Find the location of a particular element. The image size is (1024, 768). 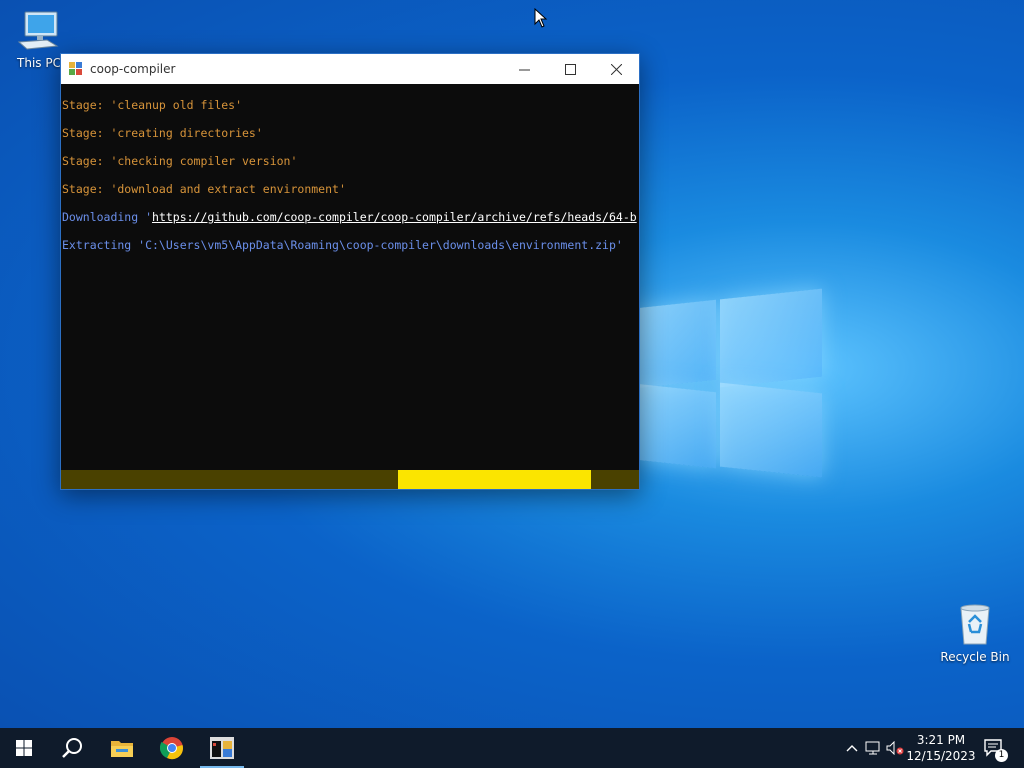

search-icon is located at coordinates (72, 748).